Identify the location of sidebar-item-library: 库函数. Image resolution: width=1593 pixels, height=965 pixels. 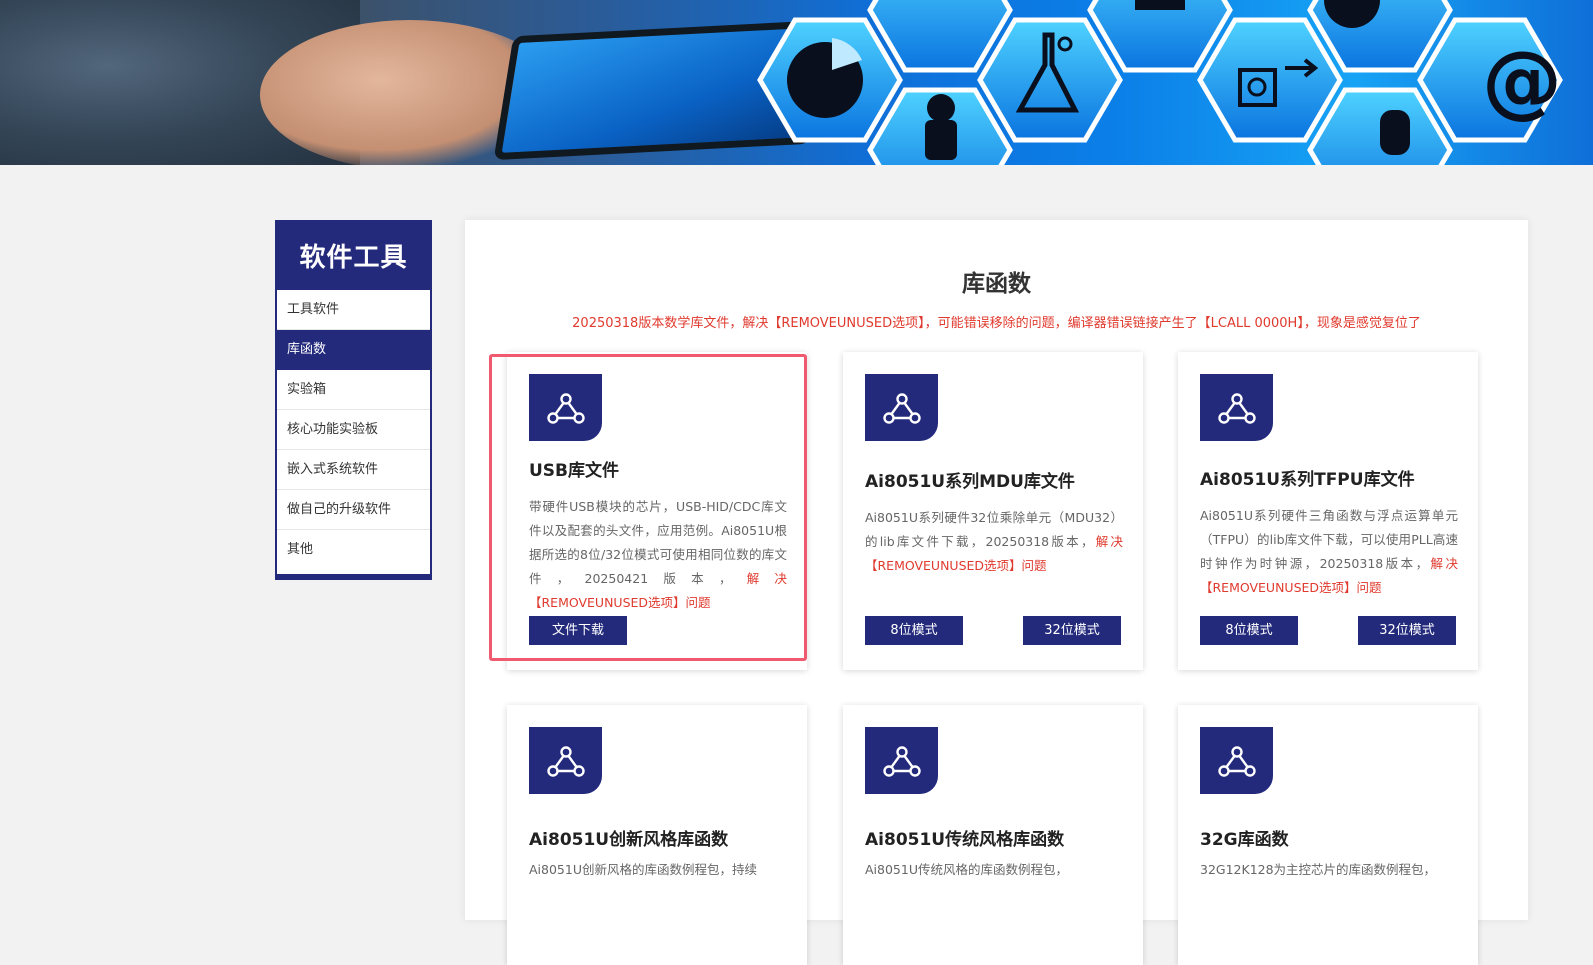
(353, 350).